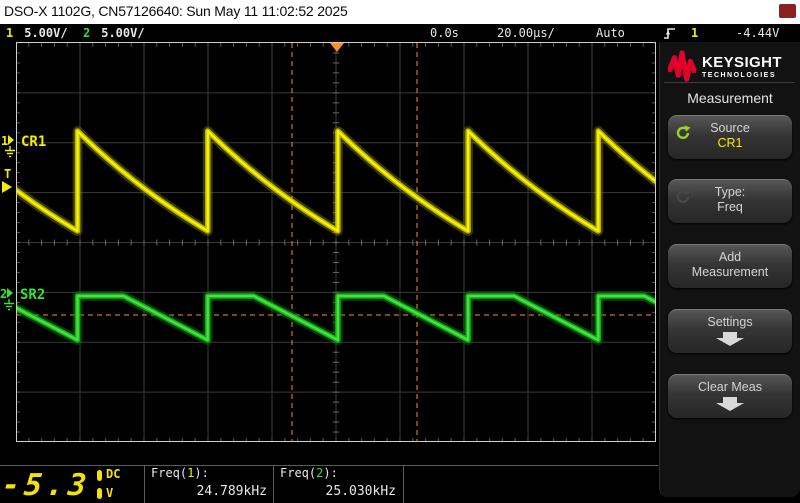 The width and height of the screenshot is (800, 503). I want to click on dvm-mode: DC, so click(113, 474).